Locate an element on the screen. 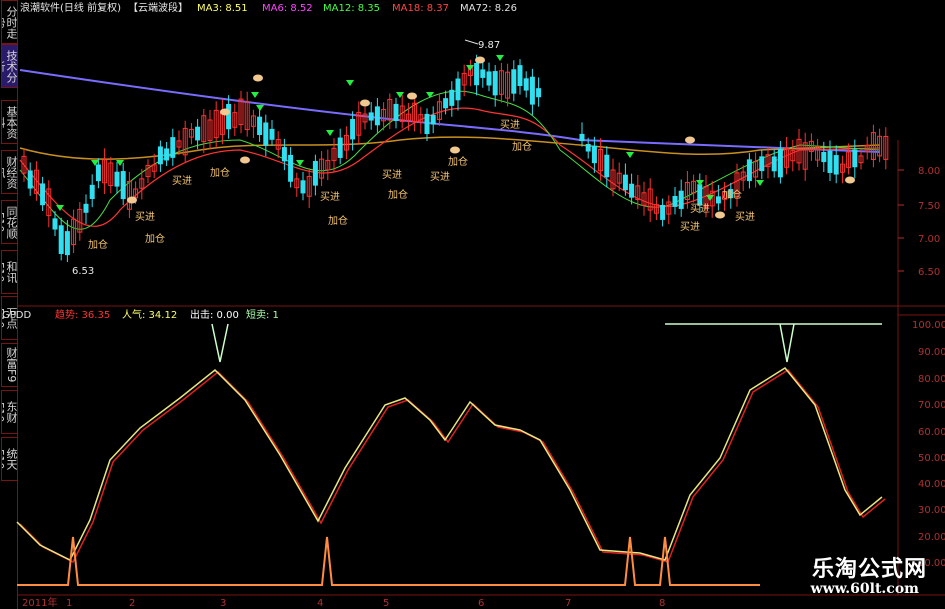  time-tick: 8 is located at coordinates (662, 603).